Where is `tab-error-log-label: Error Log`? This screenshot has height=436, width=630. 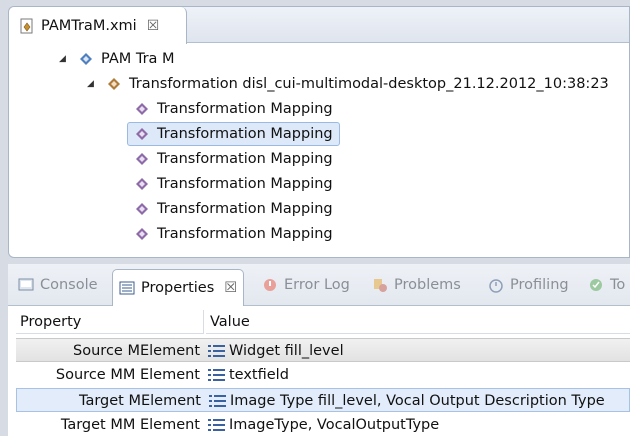 tab-error-log-label: Error Log is located at coordinates (317, 285).